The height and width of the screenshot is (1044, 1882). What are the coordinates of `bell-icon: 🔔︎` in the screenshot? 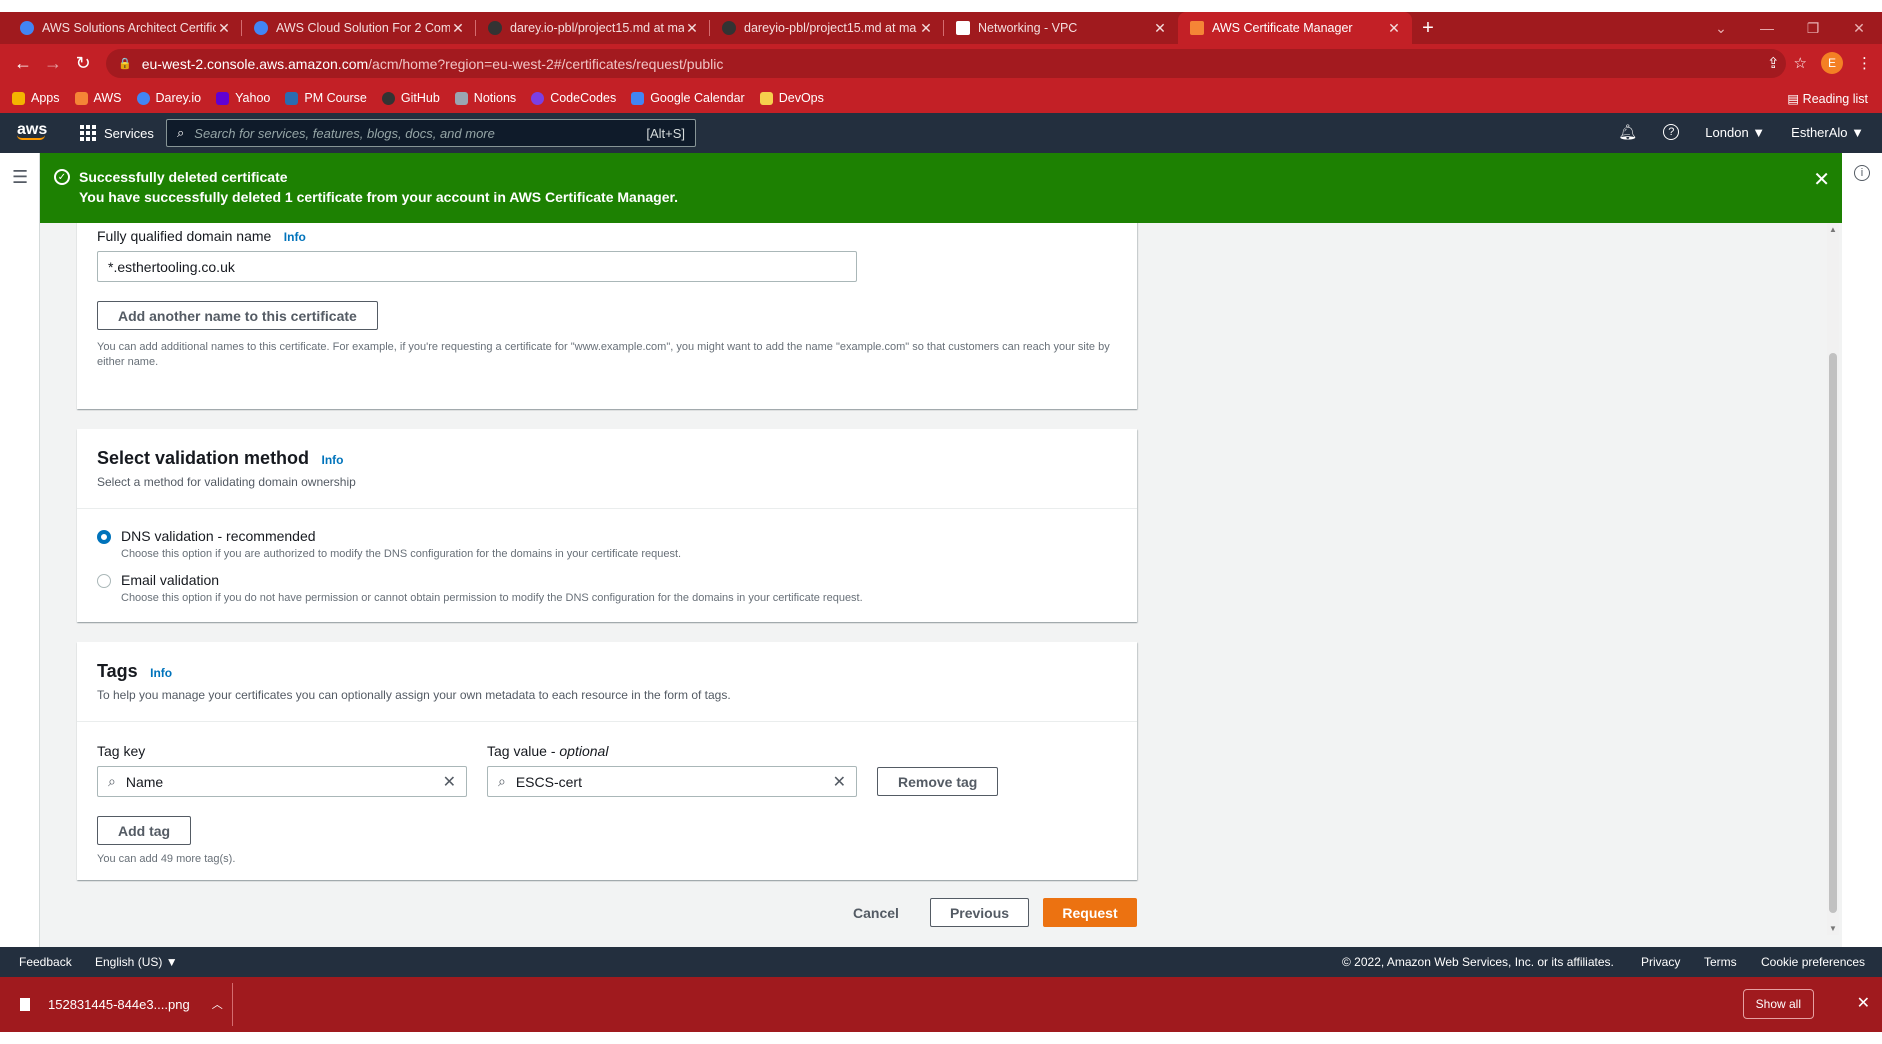 It's located at (1627, 132).